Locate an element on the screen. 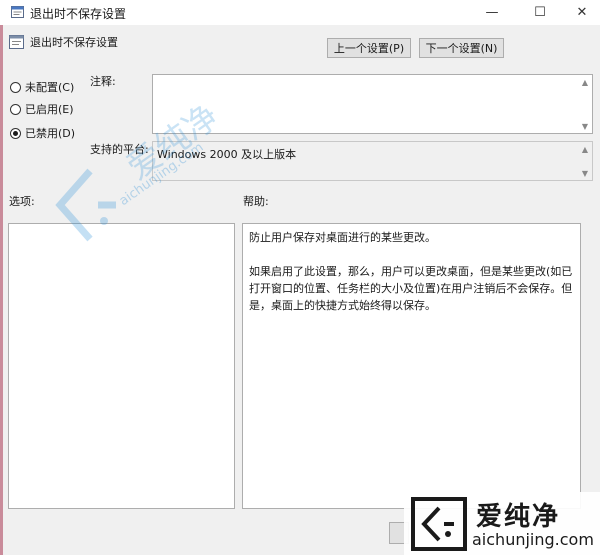 This screenshot has height=555, width=600. comment-label: 注释: is located at coordinates (103, 81).